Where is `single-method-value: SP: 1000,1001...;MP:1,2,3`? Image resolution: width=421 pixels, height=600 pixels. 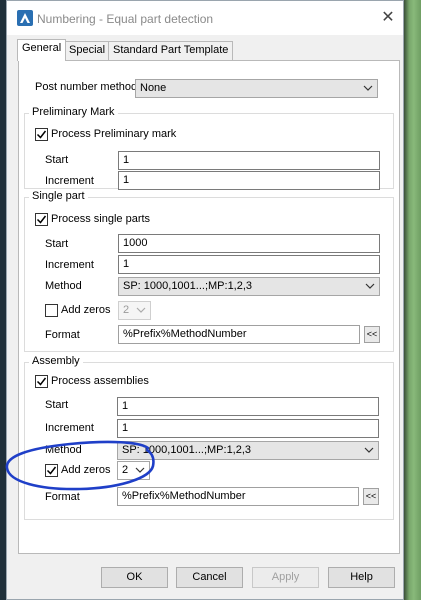 single-method-value: SP: 1000,1001...;MP:1,2,3 is located at coordinates (188, 286).